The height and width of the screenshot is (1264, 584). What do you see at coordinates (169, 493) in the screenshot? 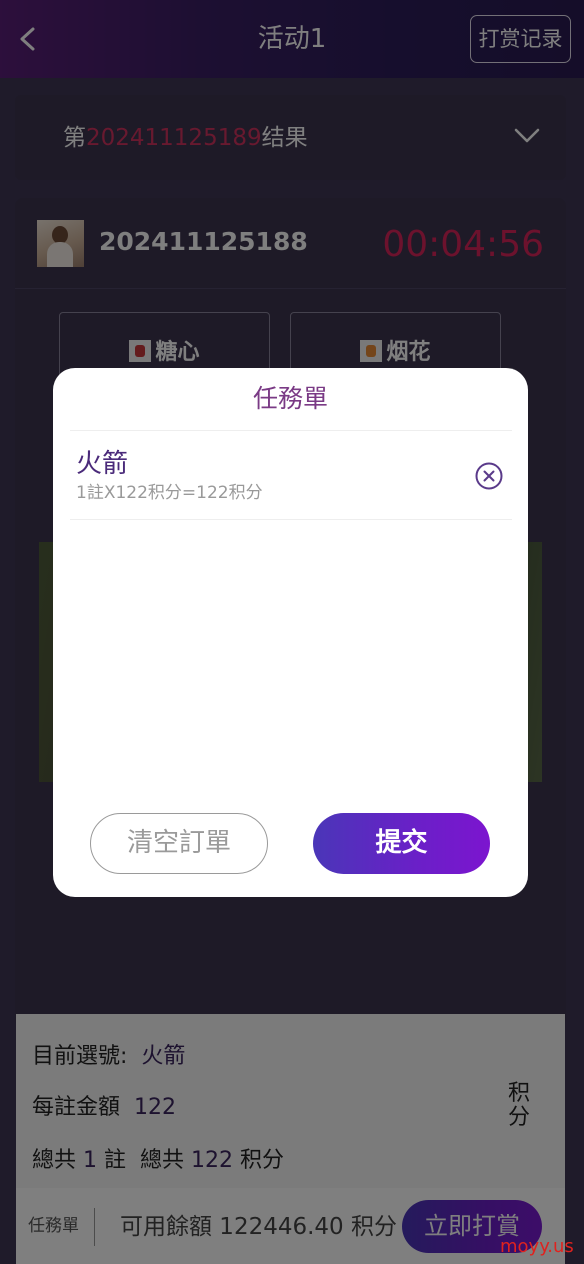
I see `order-item-calc: 1註X122积分=122积分` at bounding box center [169, 493].